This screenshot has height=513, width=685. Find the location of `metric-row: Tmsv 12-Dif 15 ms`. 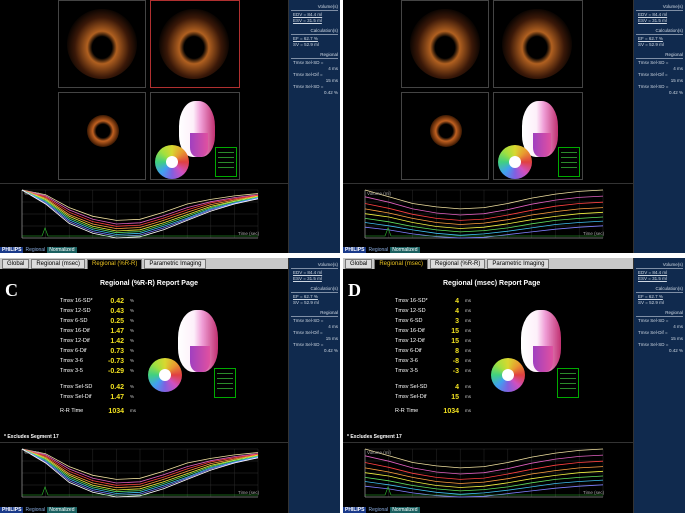

metric-row: Tmsv 12-Dif 15 ms is located at coordinates (455, 342).